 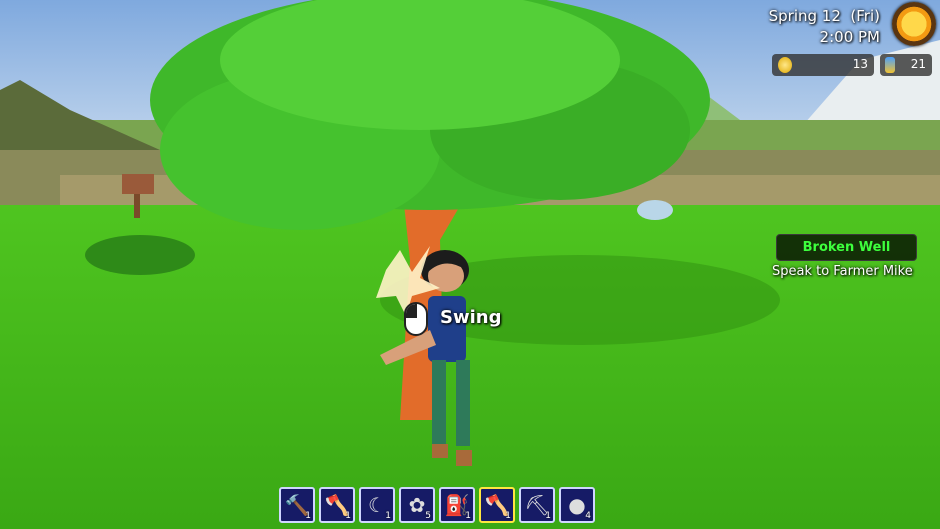 What do you see at coordinates (785, 65) in the screenshot?
I see `coin-icon` at bounding box center [785, 65].